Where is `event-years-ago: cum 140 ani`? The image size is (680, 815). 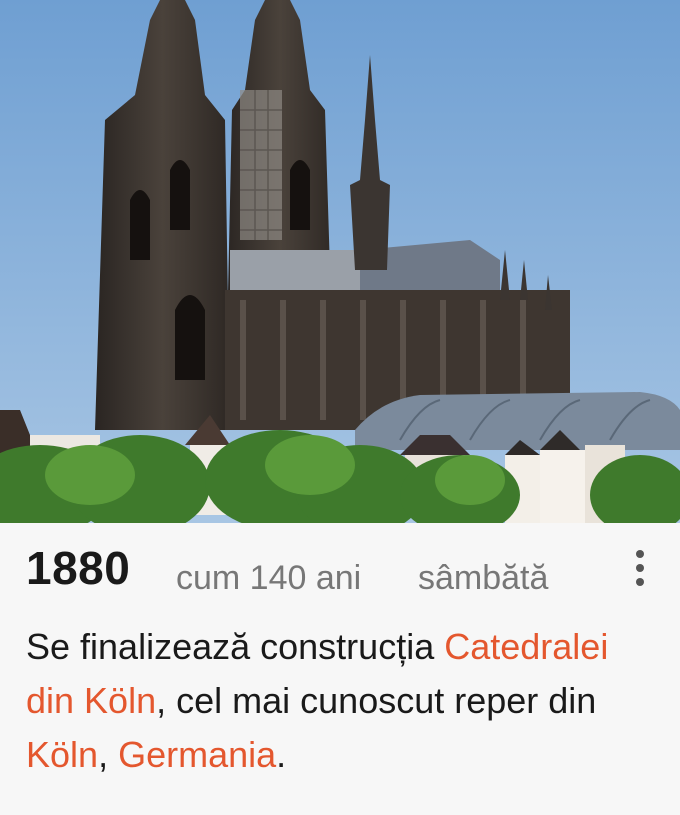 event-years-ago: cum 140 ani is located at coordinates (269, 578).